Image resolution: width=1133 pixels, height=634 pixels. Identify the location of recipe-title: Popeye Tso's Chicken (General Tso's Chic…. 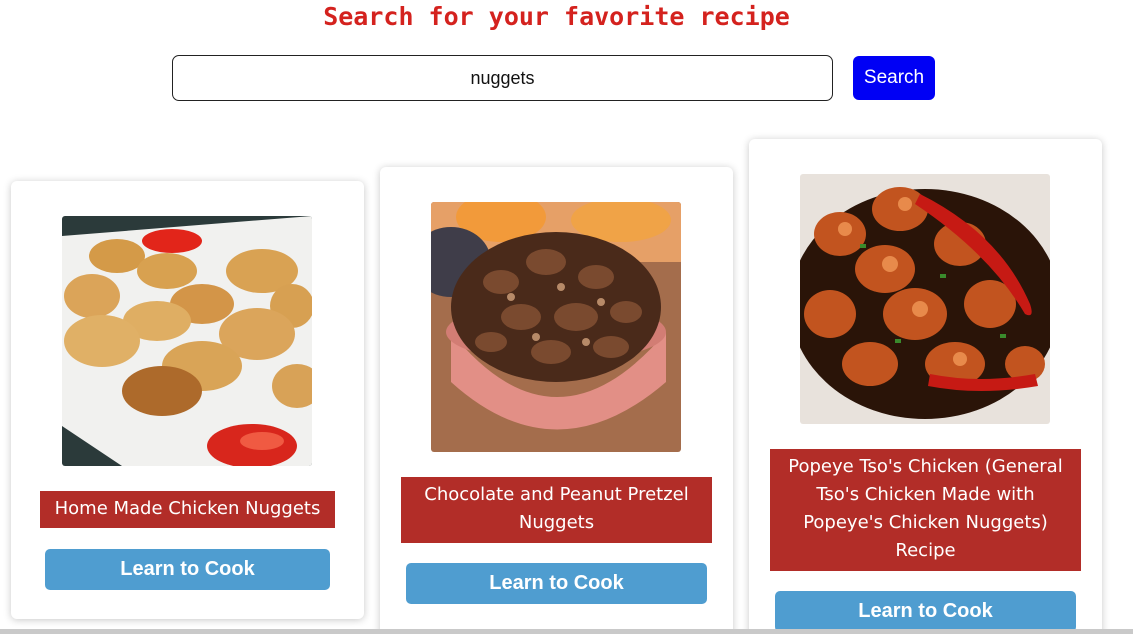
(925, 510).